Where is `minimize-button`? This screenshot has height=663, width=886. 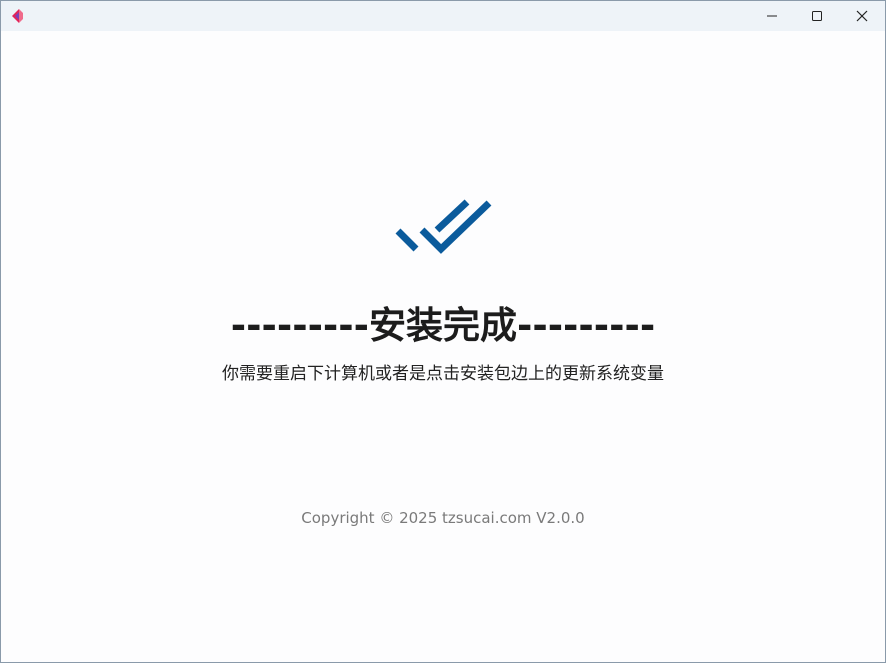 minimize-button is located at coordinates (772, 16).